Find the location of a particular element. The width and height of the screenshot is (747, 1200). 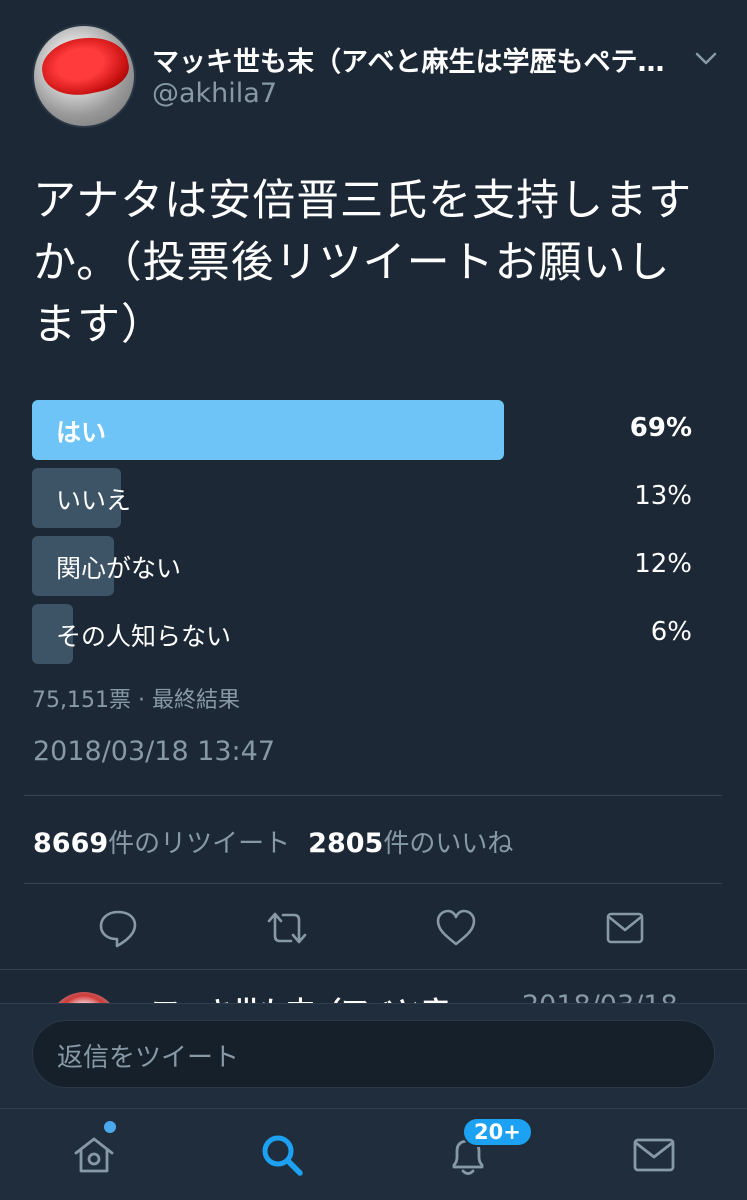

tweet-stats: 8669件のリツイート 2805件のいいね is located at coordinates (273, 841).